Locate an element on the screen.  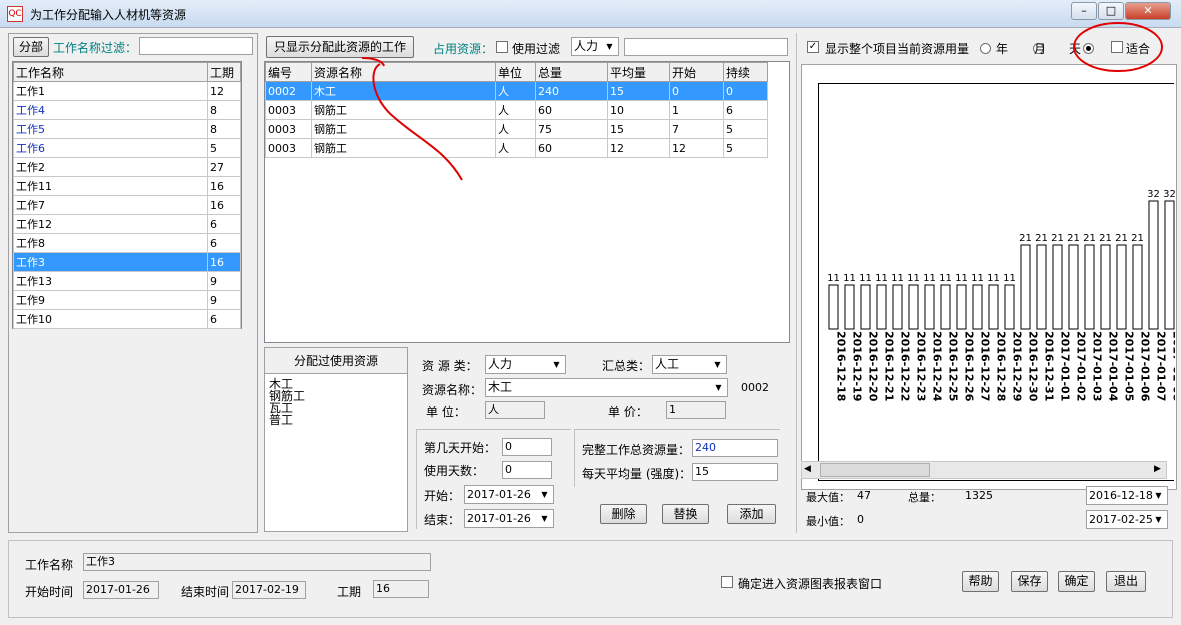
chart-end-date-picker: 2017-02-25 ▼ is located at coordinates (1127, 519).